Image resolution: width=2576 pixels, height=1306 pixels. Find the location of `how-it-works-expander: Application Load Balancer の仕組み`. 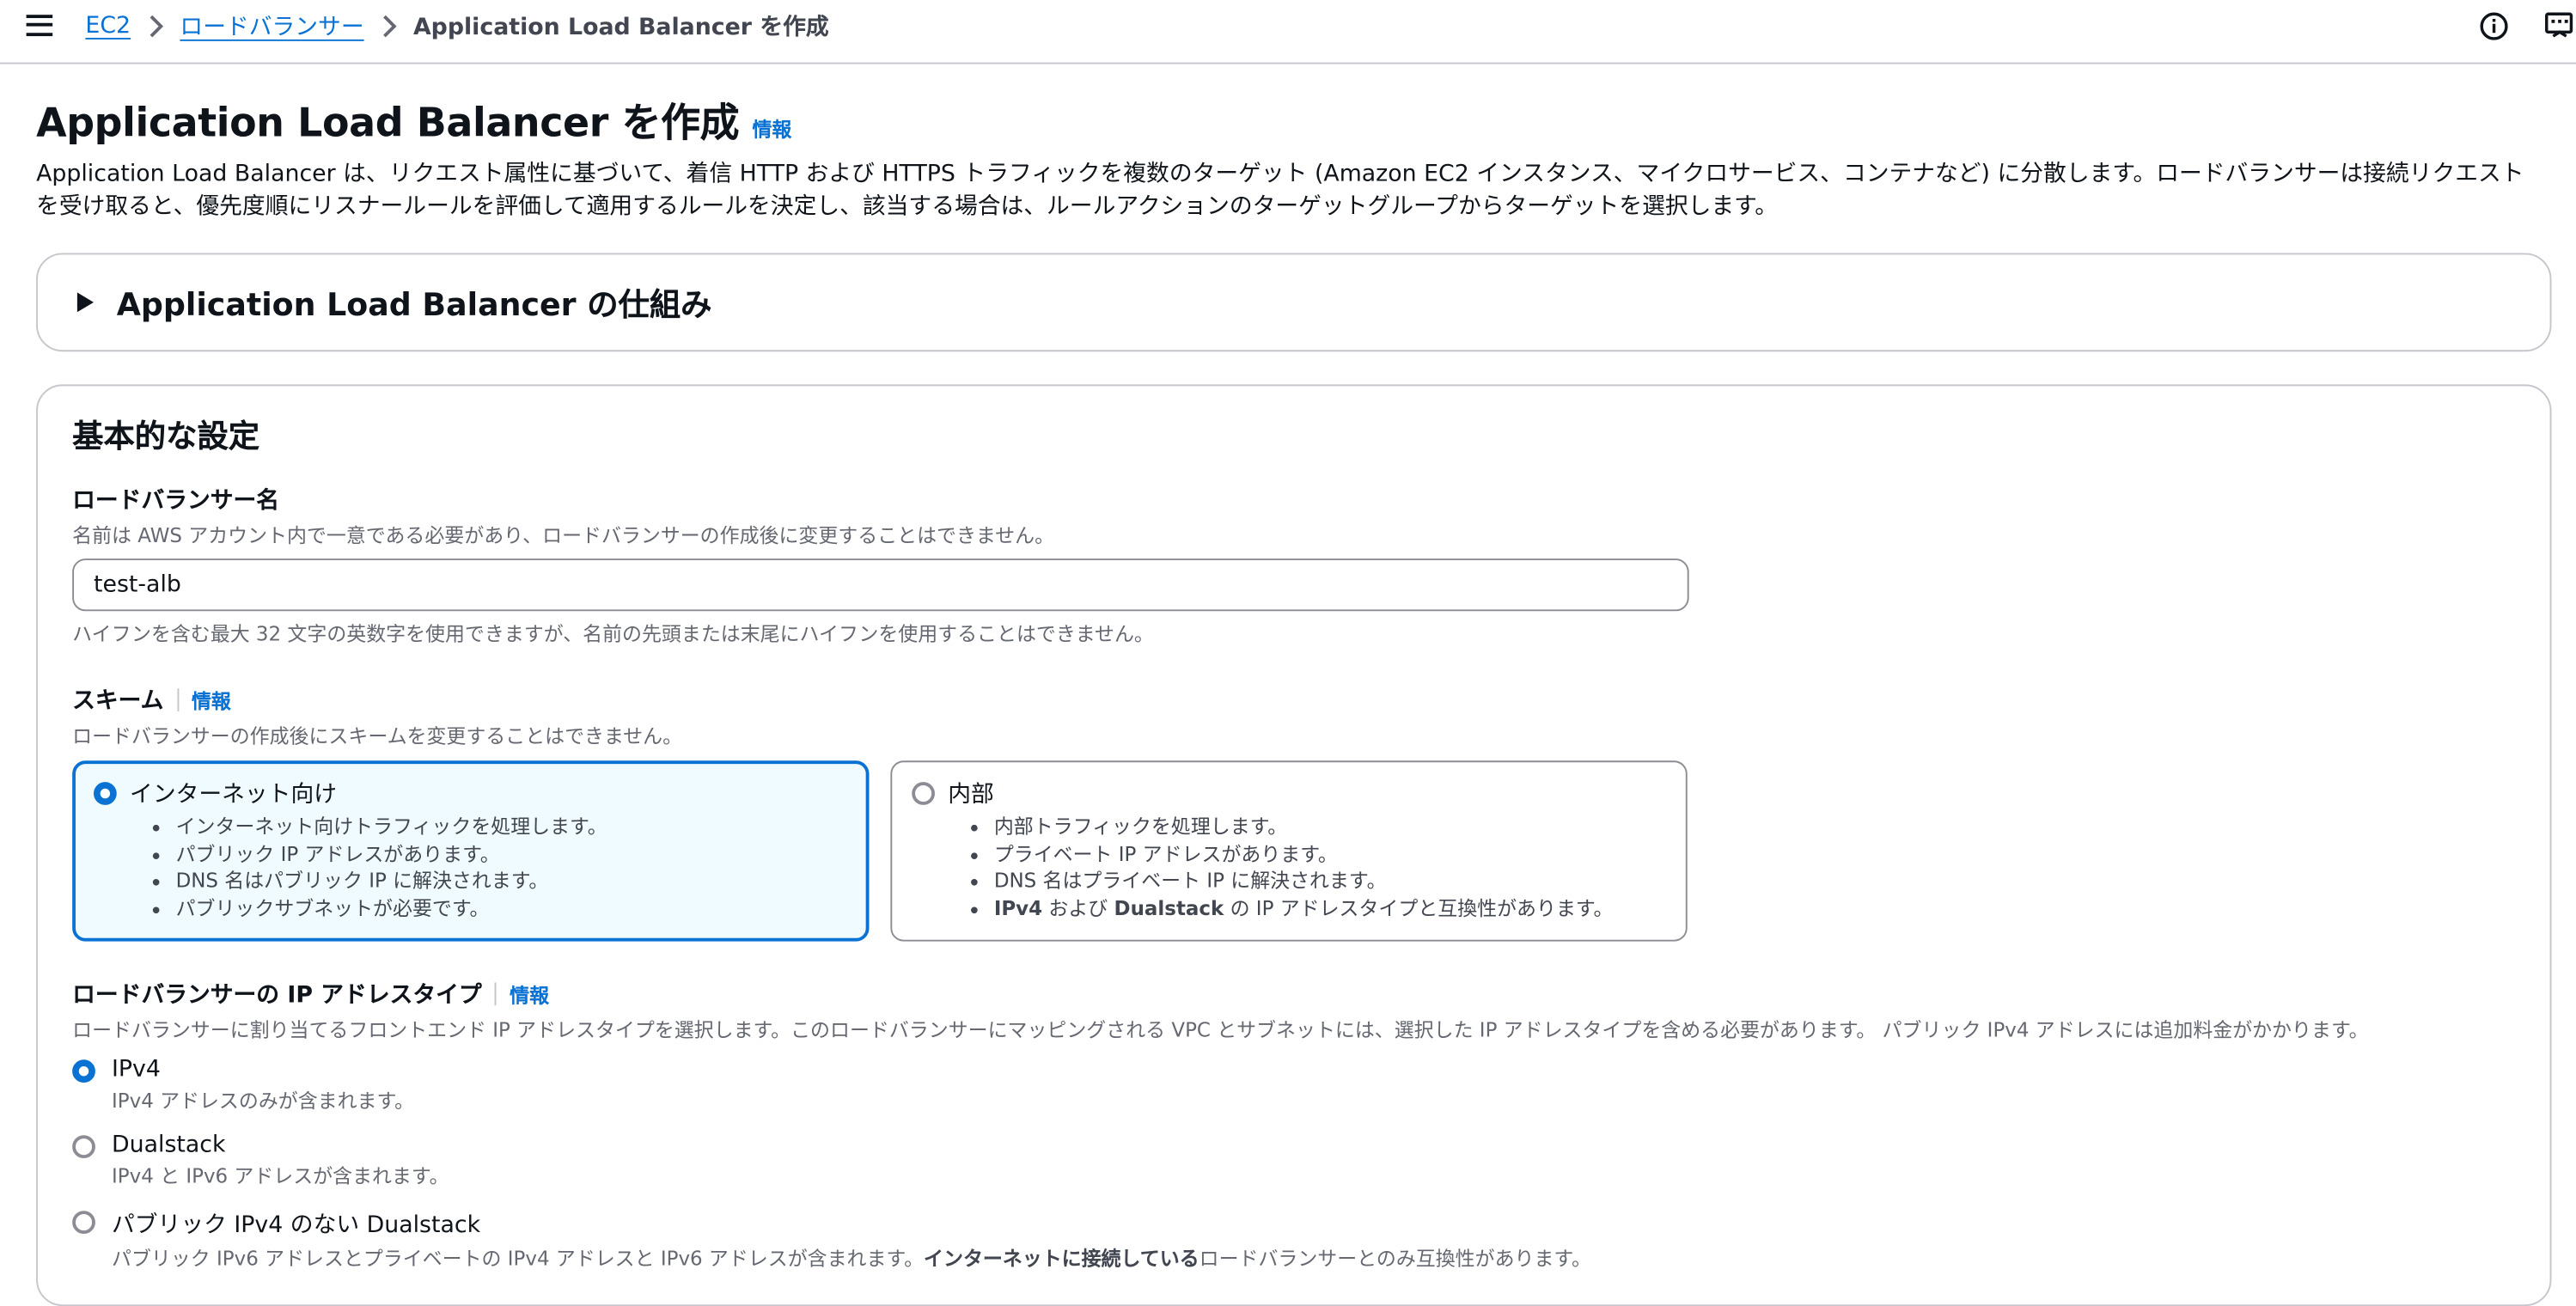

how-it-works-expander: Application Load Balancer の仕組み is located at coordinates (1294, 302).